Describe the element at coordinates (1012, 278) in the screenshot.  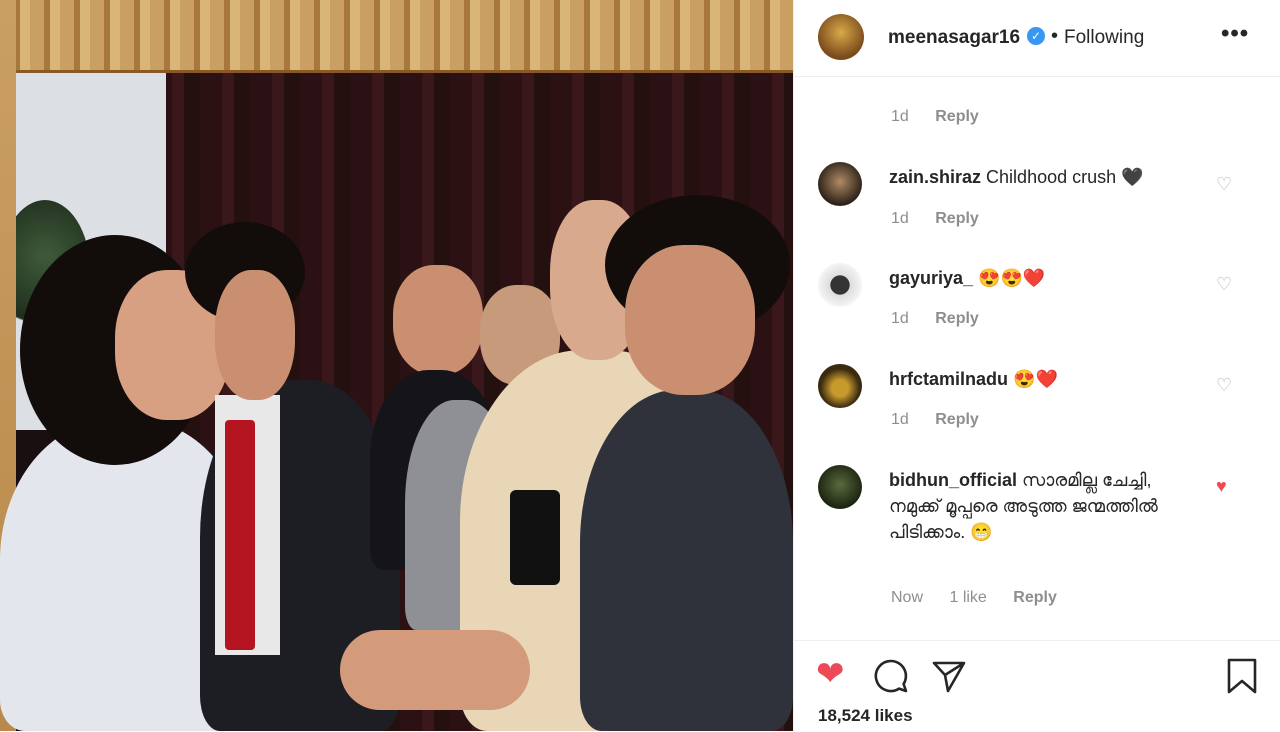
I see `comment-text: 😍😍❤️` at that location.